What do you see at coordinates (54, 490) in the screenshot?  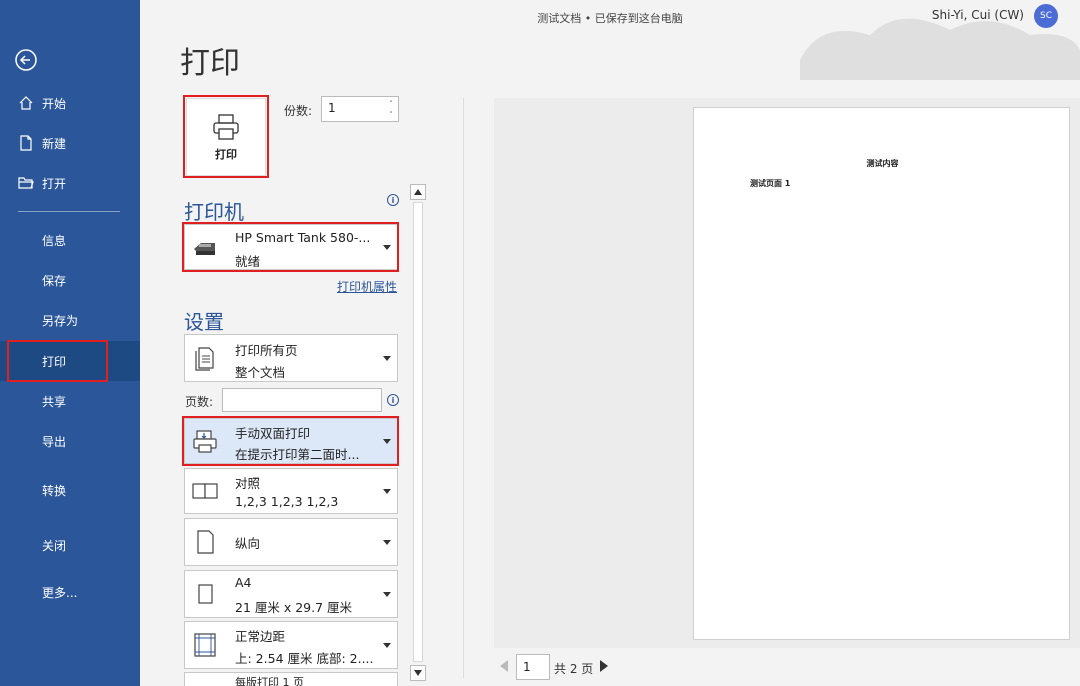 I see `sidebar-item-label: 转换` at bounding box center [54, 490].